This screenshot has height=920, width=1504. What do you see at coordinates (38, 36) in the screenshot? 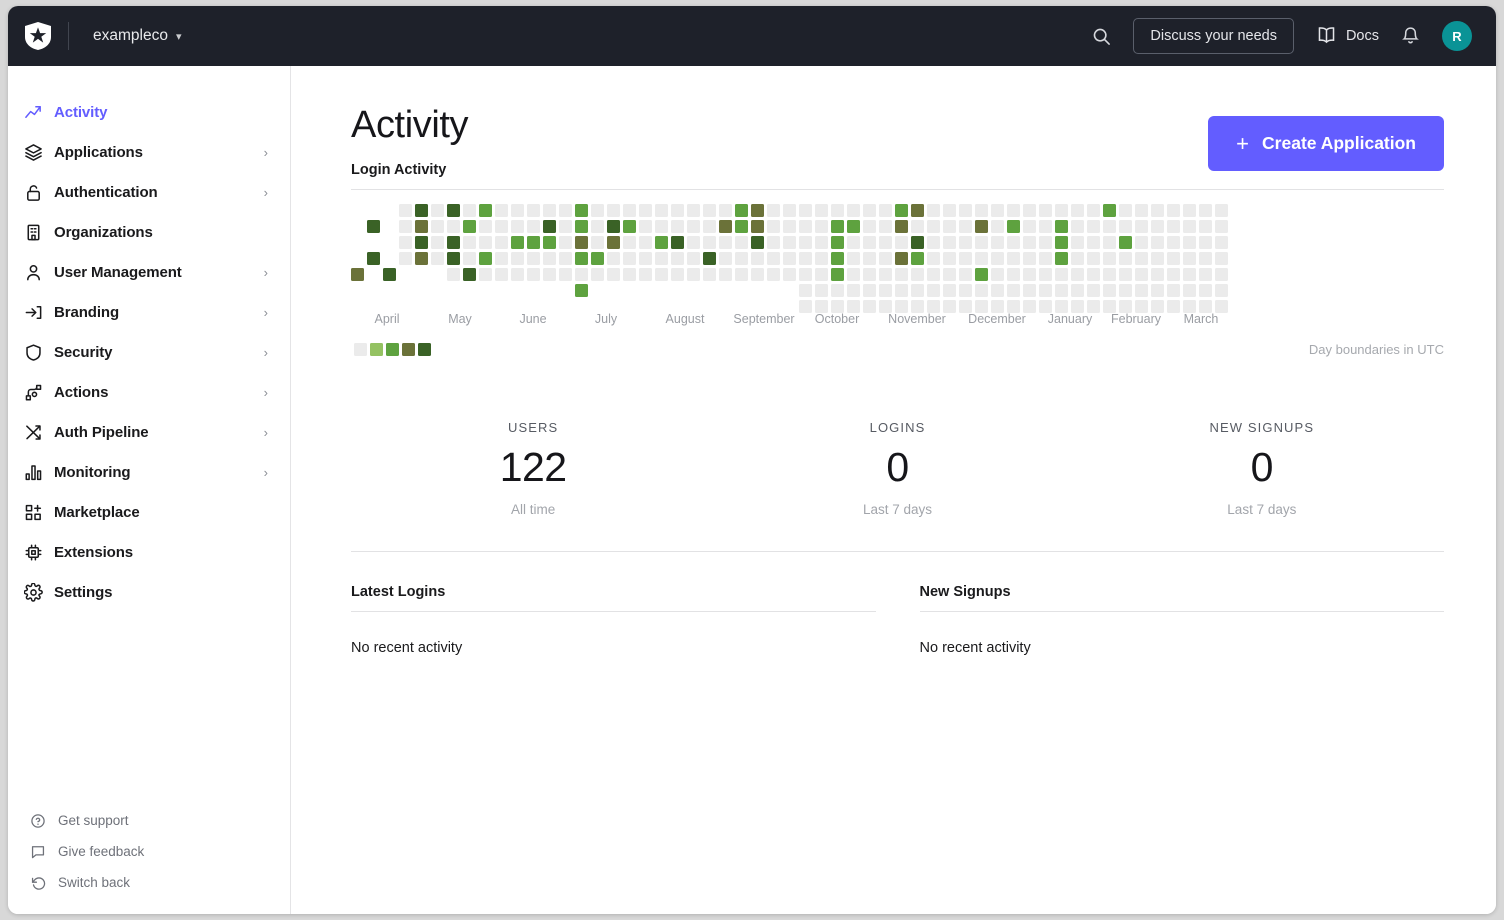
I see `auth0-logo` at bounding box center [38, 36].